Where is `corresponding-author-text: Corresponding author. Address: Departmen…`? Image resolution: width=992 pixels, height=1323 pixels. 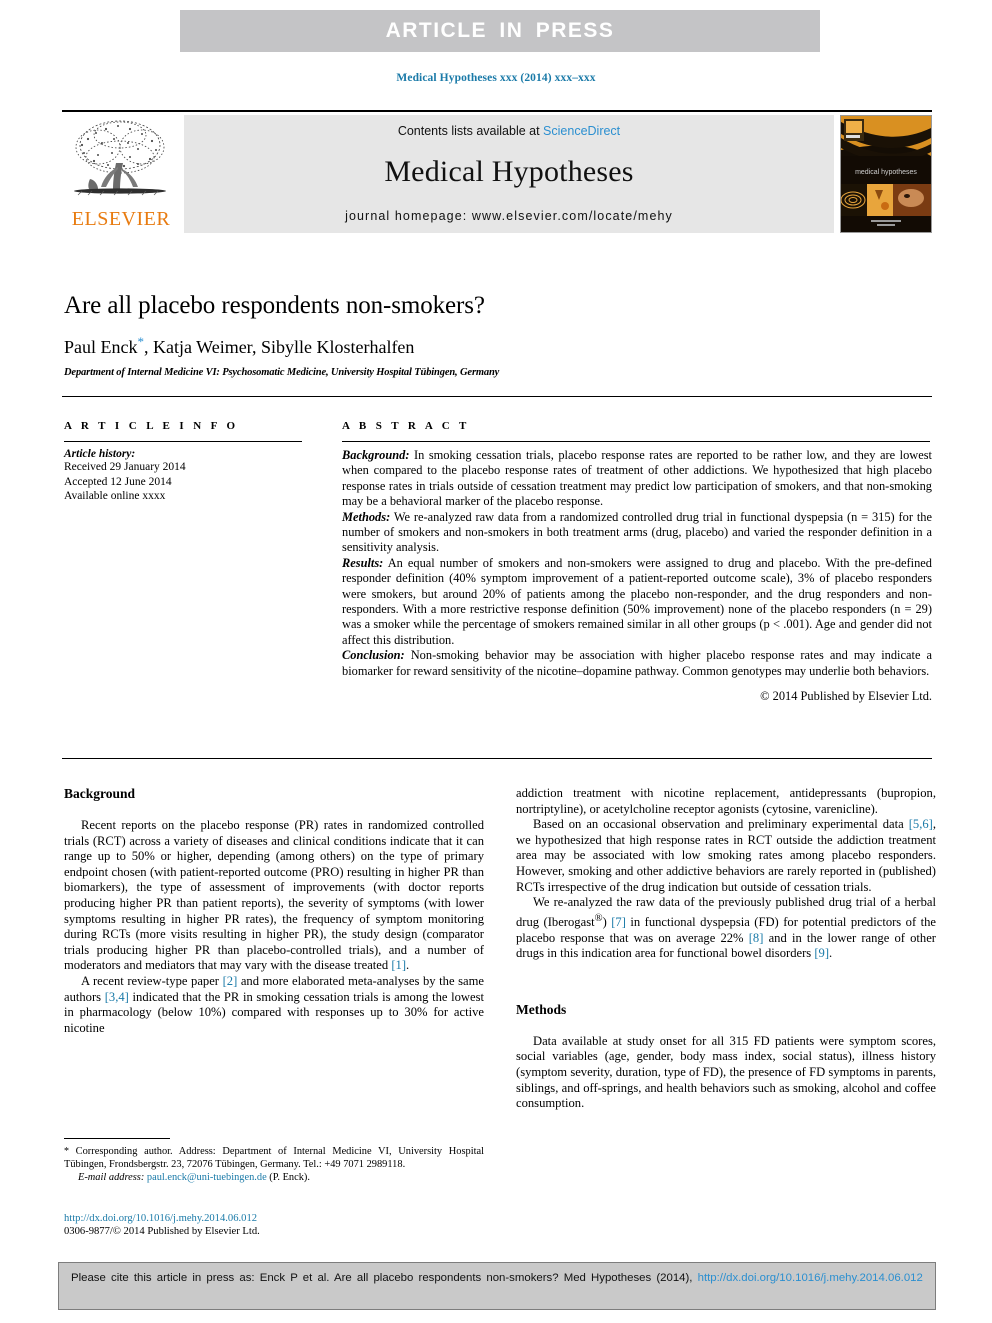
corresponding-author-text: Corresponding author. Address: Departmen… is located at coordinates (274, 1158).